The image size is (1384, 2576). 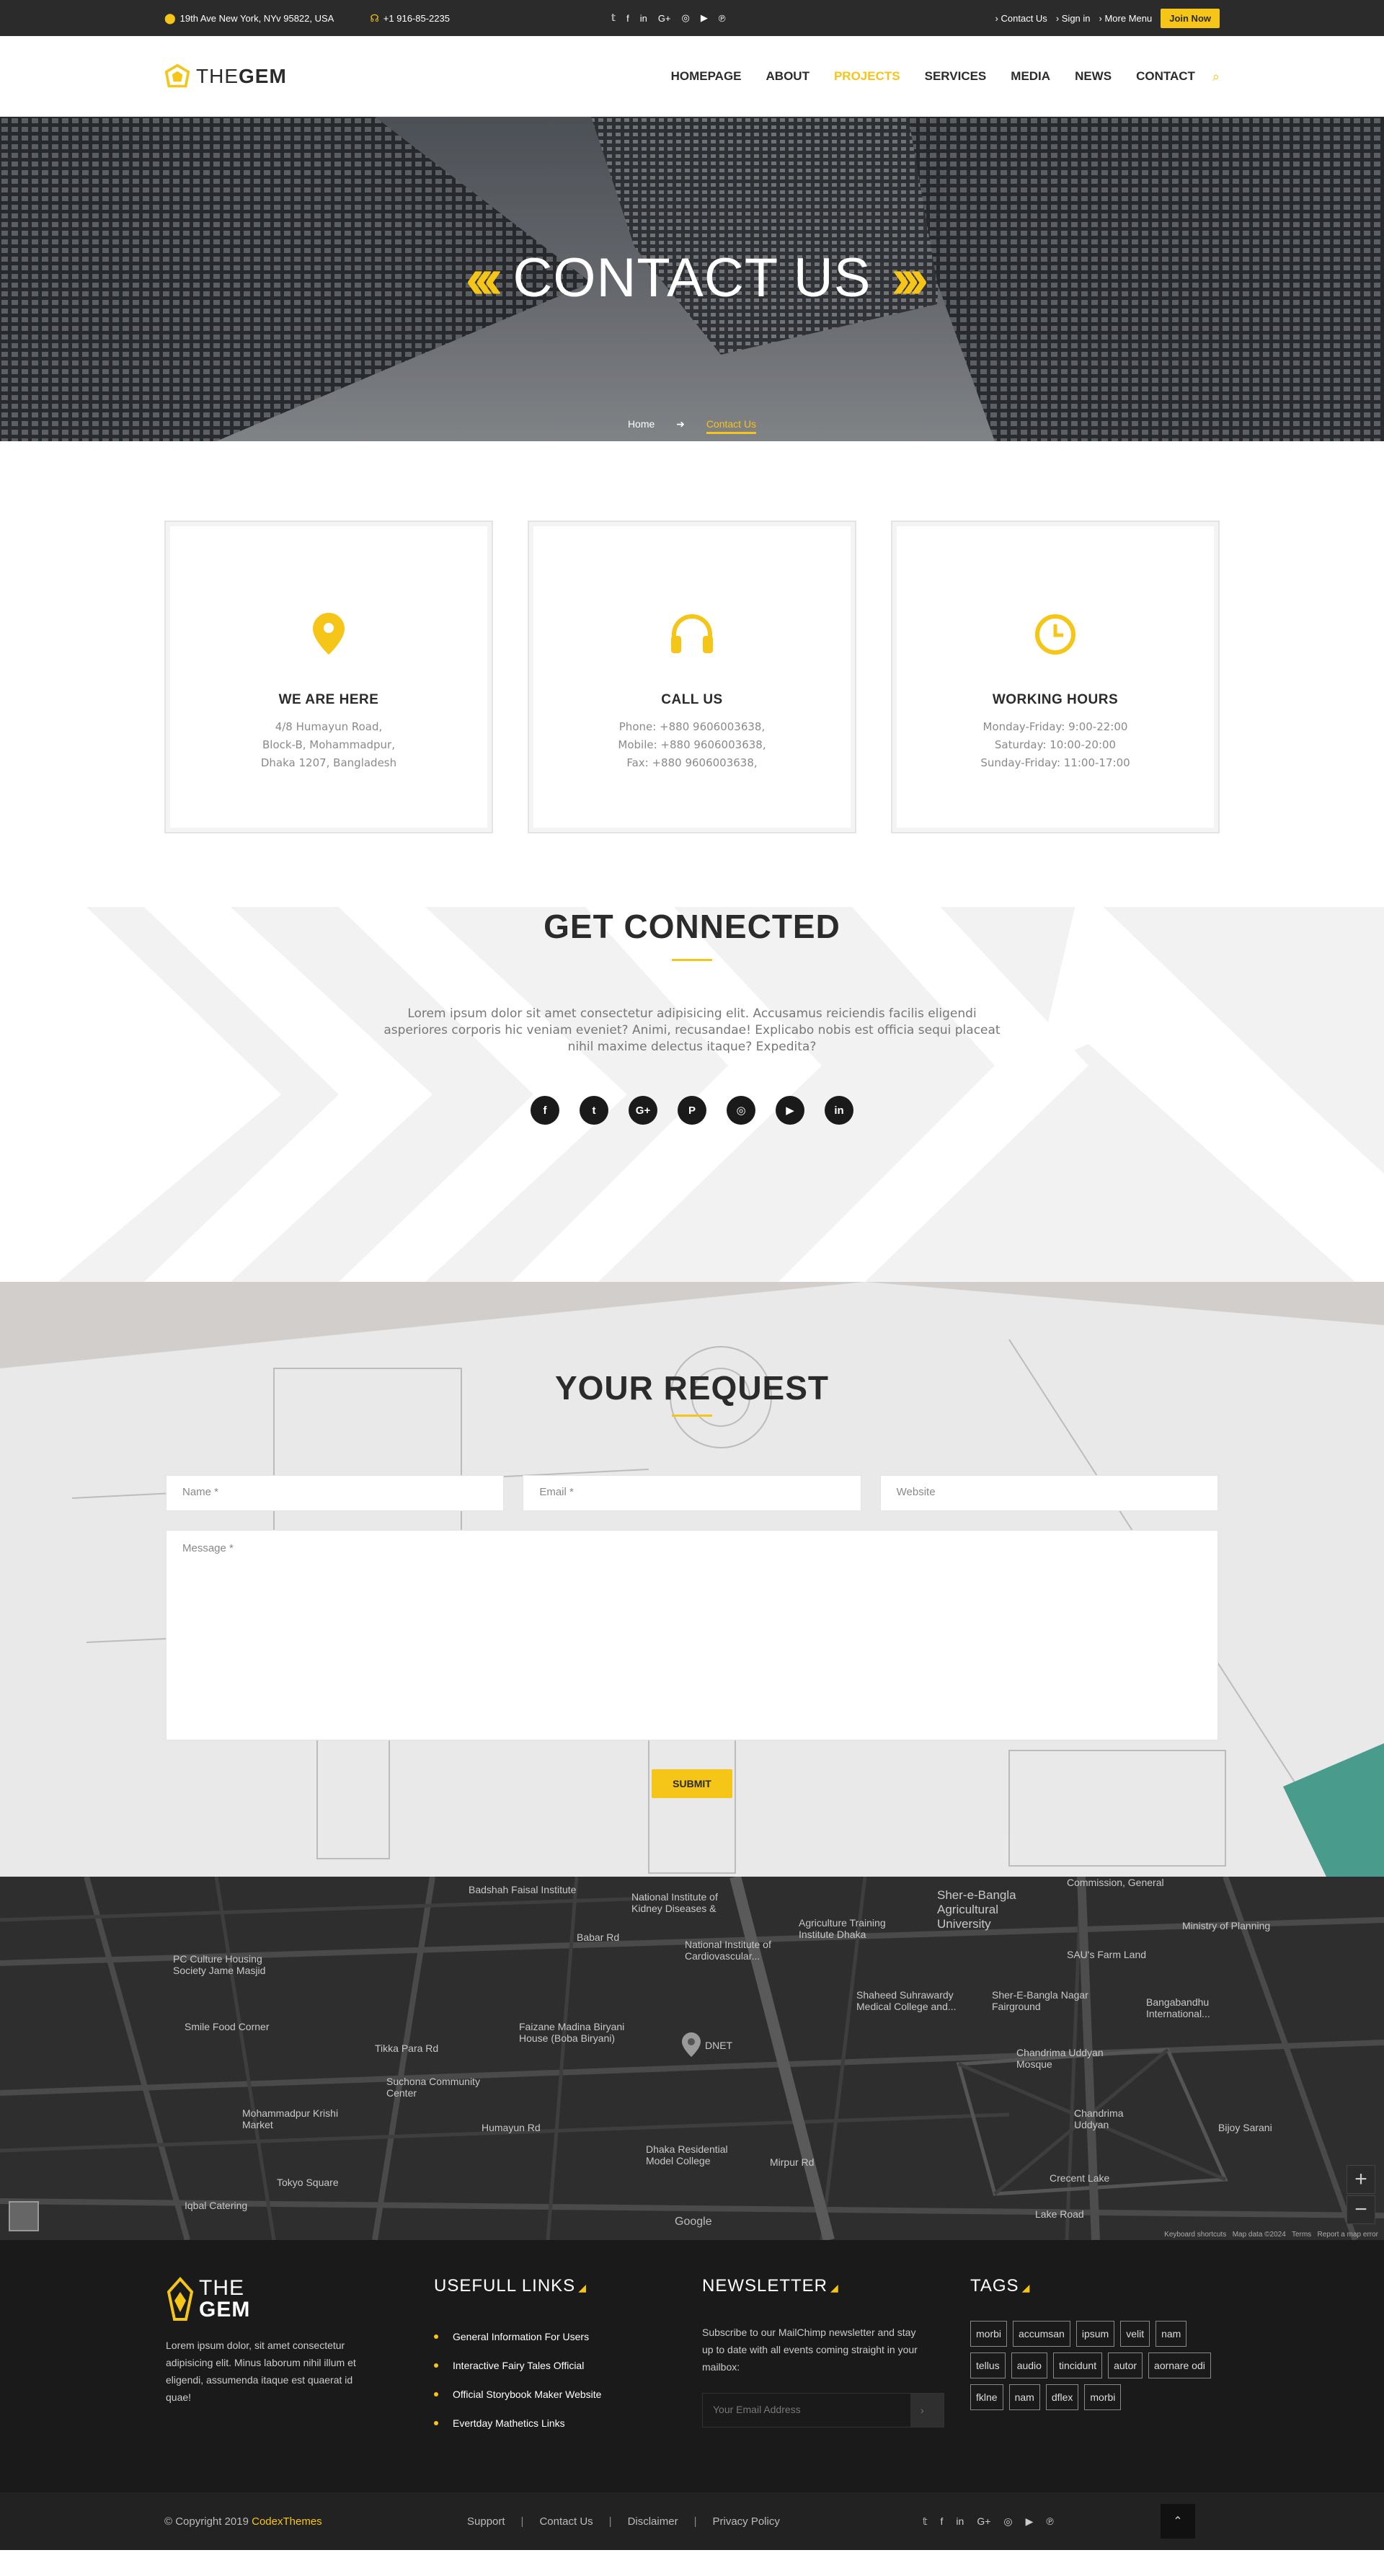 What do you see at coordinates (1301, 2235) in the screenshot?
I see `map-attribution-link: Terms` at bounding box center [1301, 2235].